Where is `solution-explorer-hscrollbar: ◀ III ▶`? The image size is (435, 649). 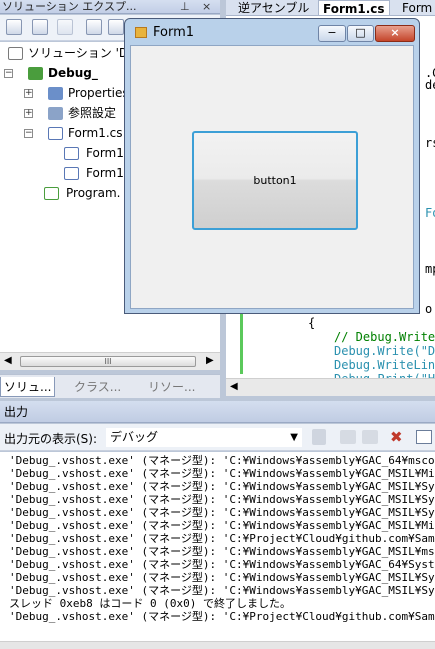 solution-explorer-hscrollbar: ◀ III ▶ is located at coordinates (110, 361).